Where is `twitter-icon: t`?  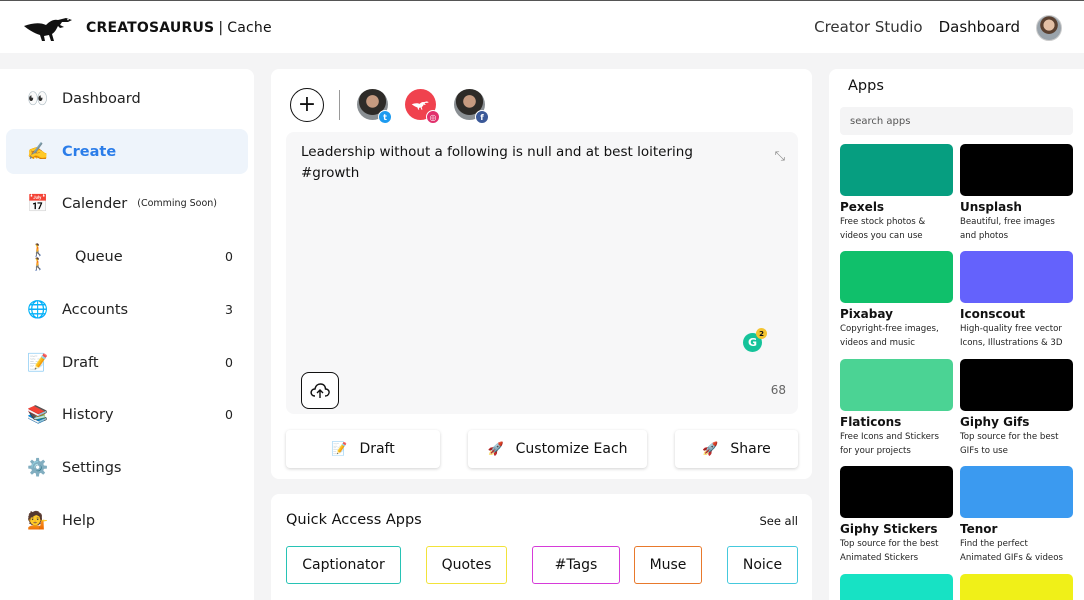
twitter-icon: t is located at coordinates (385, 117).